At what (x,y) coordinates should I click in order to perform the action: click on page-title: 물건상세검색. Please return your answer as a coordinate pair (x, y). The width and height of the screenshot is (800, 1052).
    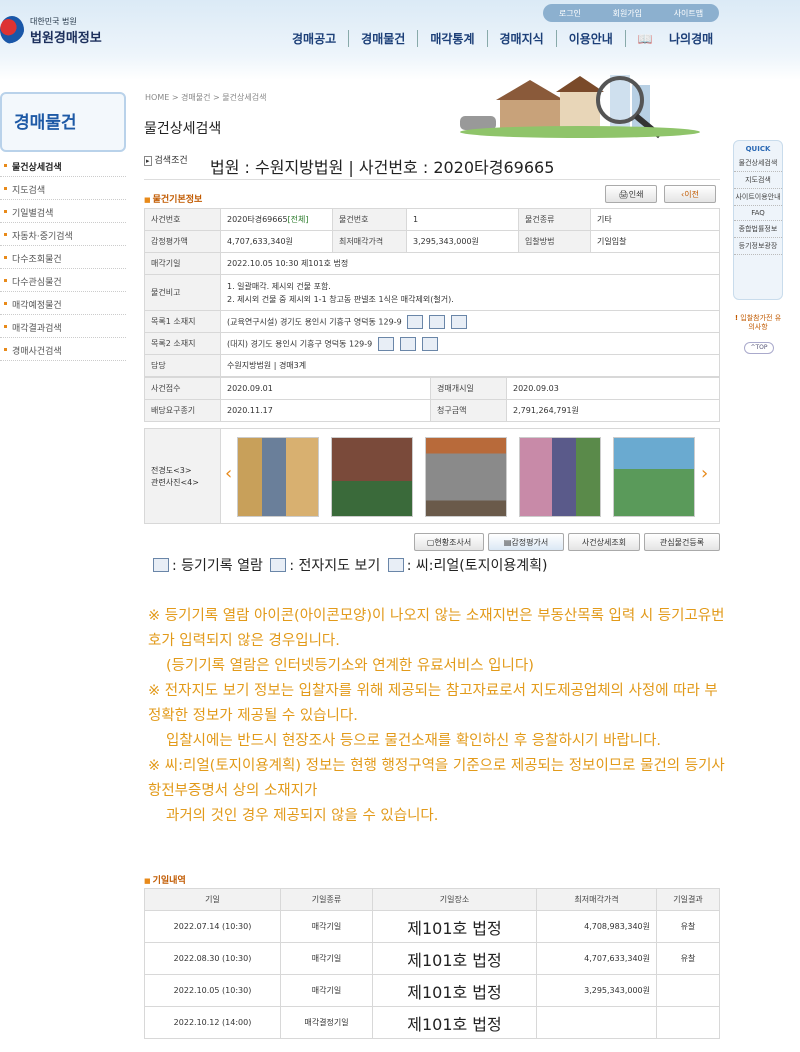
    Looking at the image, I should click on (183, 129).